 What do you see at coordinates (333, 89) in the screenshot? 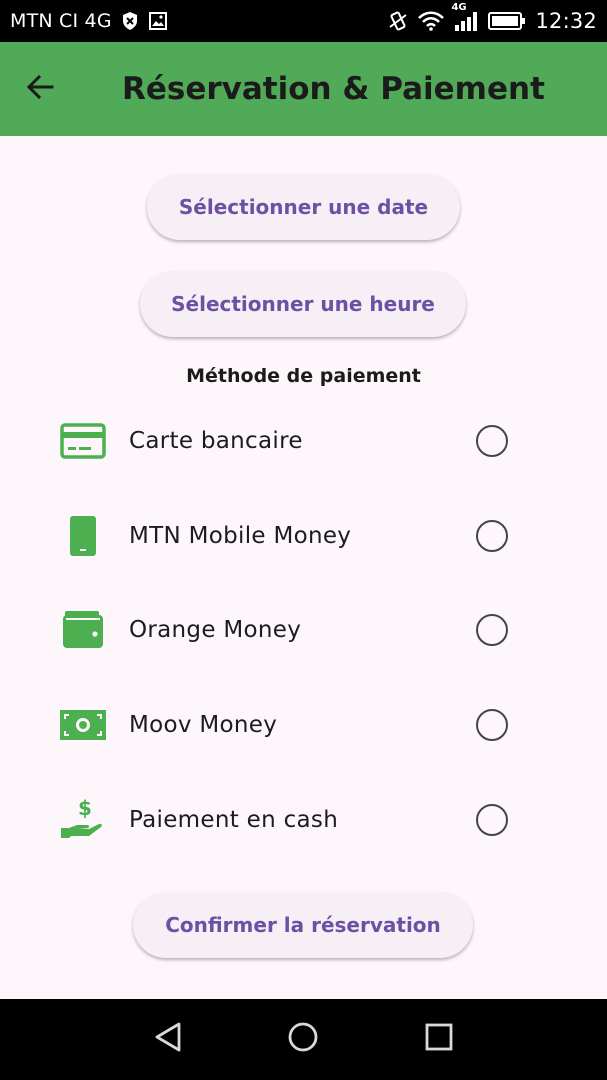
I see `page-title: Réservation & Paiement` at bounding box center [333, 89].